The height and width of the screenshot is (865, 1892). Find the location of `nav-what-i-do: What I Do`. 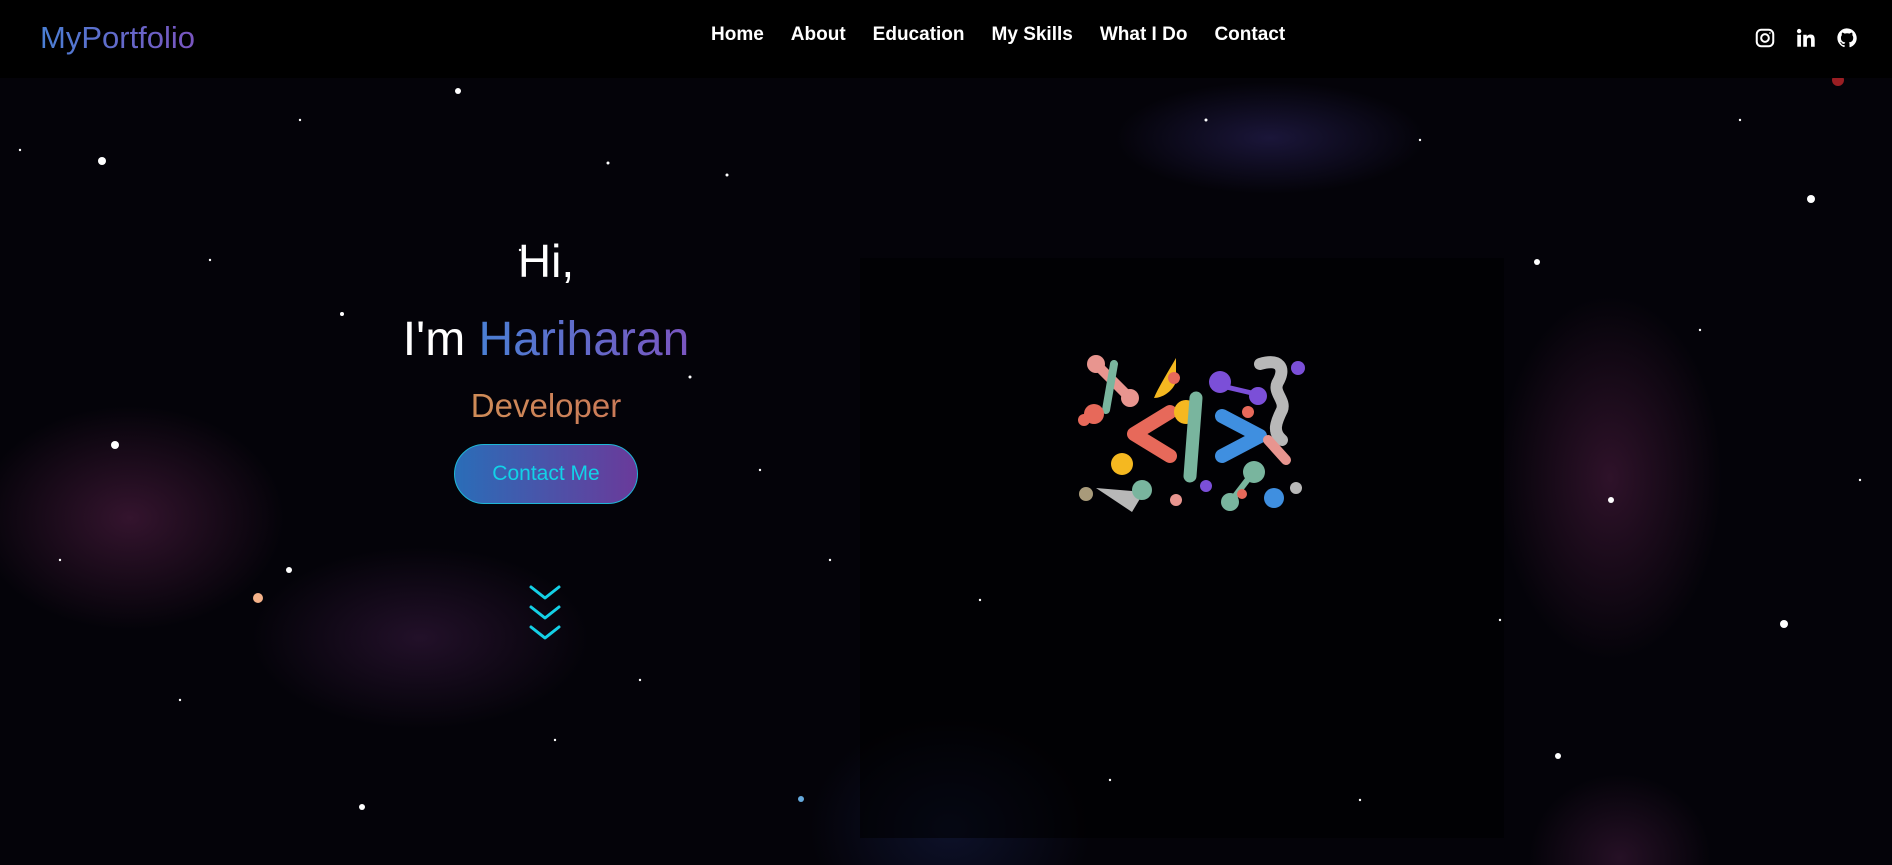

nav-what-i-do: What I Do is located at coordinates (1144, 35).